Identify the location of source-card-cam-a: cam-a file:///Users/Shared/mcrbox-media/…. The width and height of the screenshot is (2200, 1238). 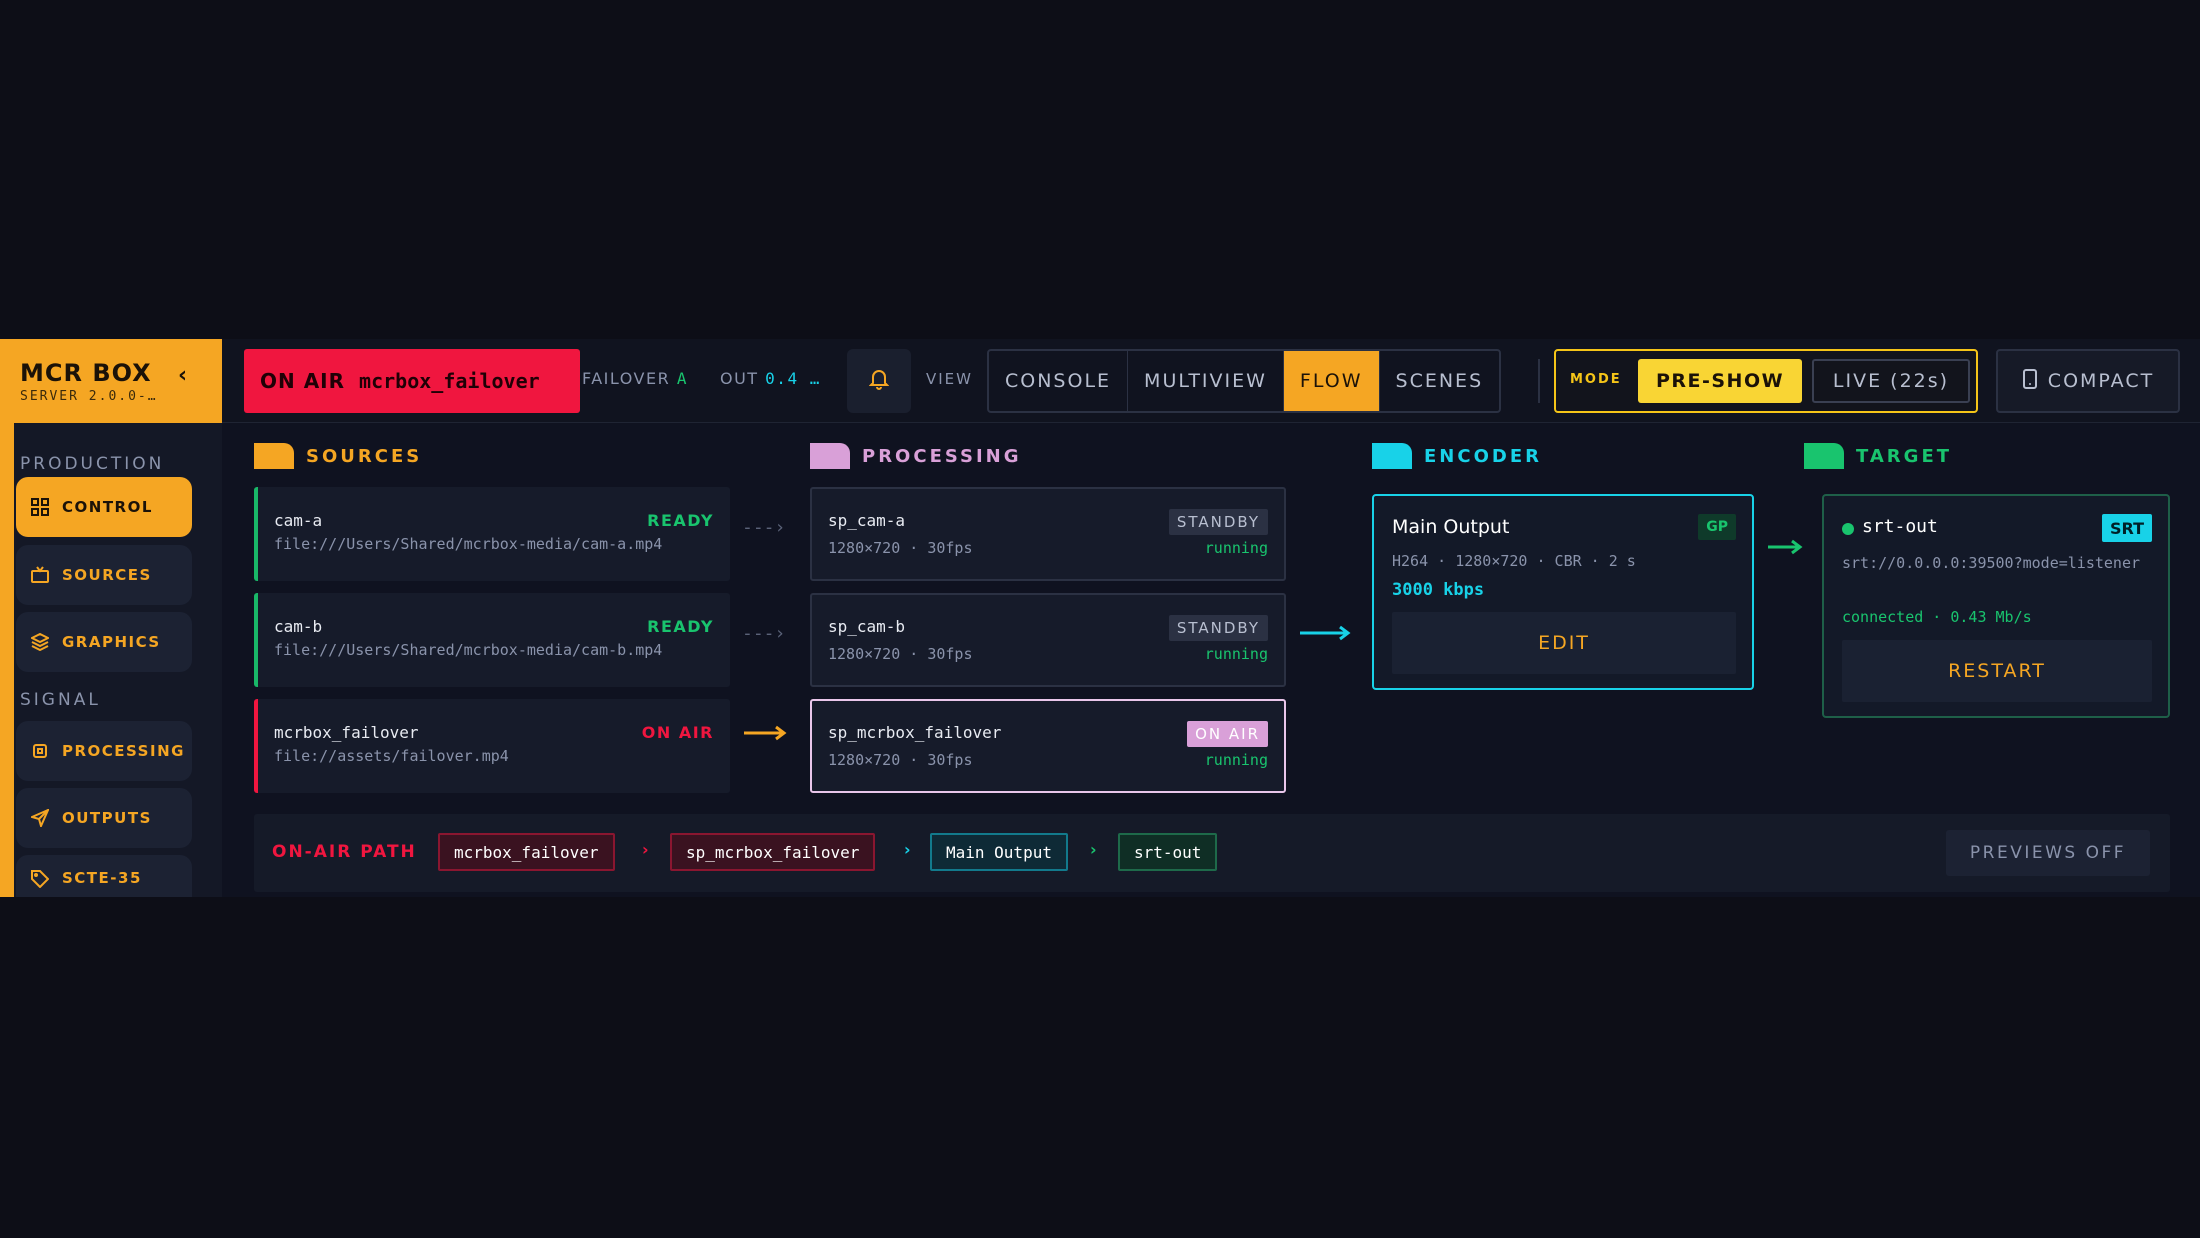
(492, 534).